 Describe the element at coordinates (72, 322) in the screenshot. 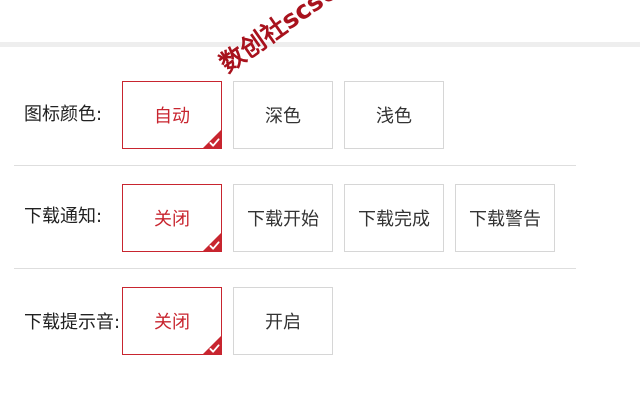

I see `download-sound-label: 下载提示音:` at that location.